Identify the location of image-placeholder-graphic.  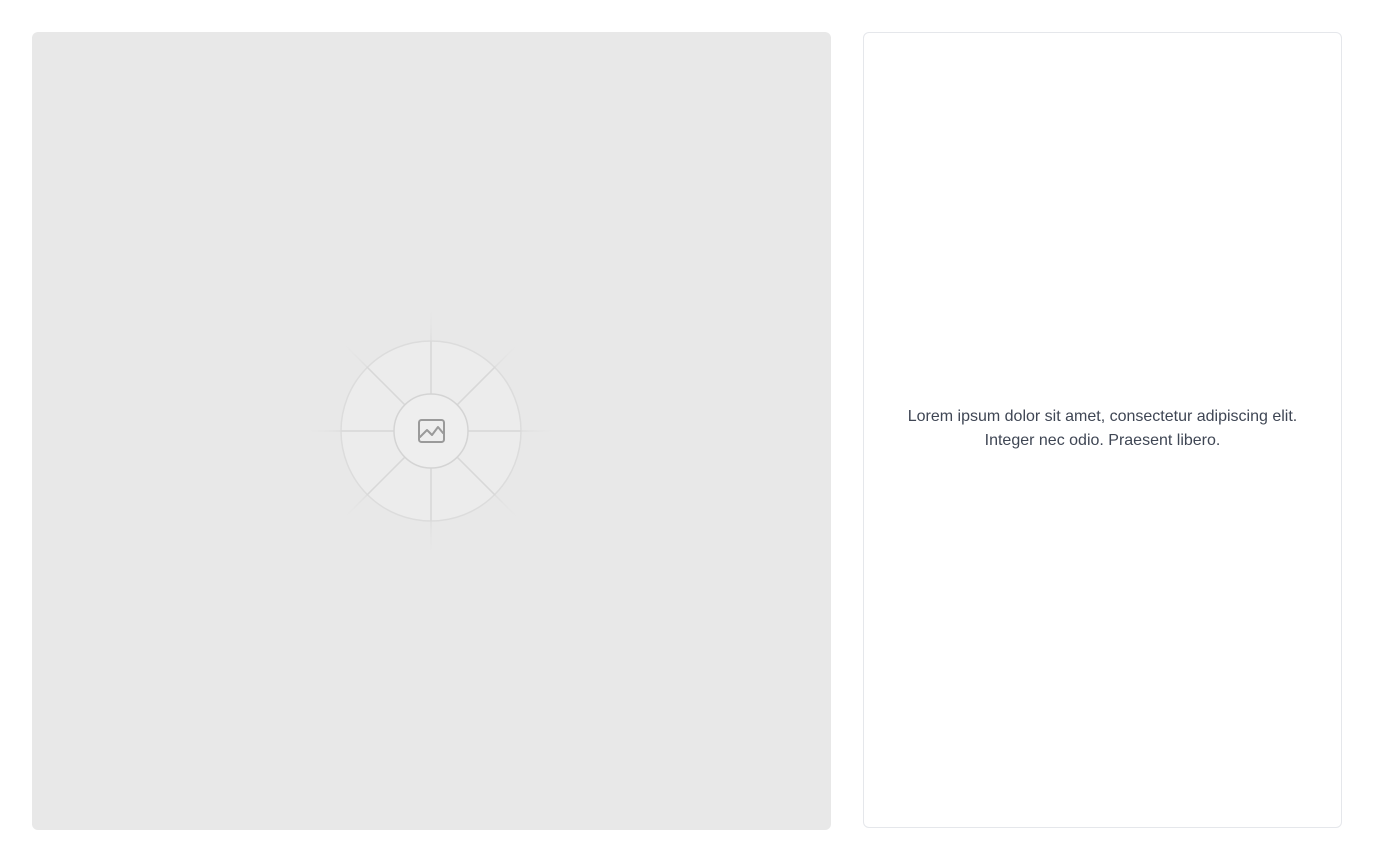
(431, 431).